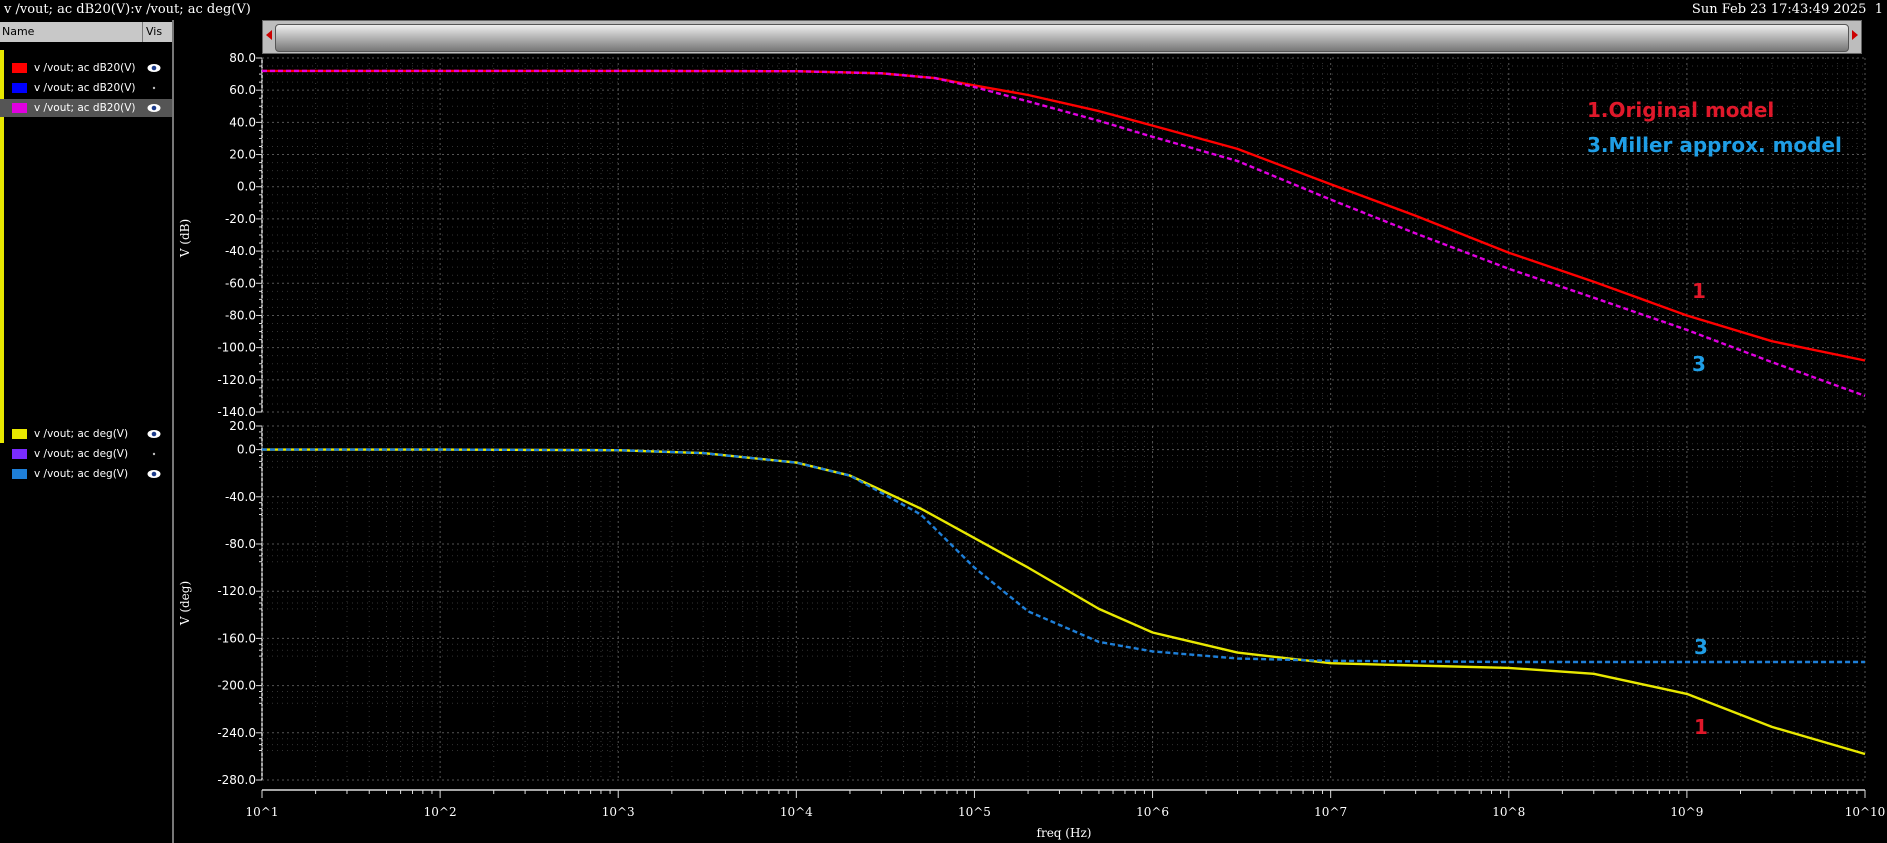 This screenshot has width=1887, height=843. I want to click on legend-text-miller-model: 3.Miller approx. model, so click(1714, 145).